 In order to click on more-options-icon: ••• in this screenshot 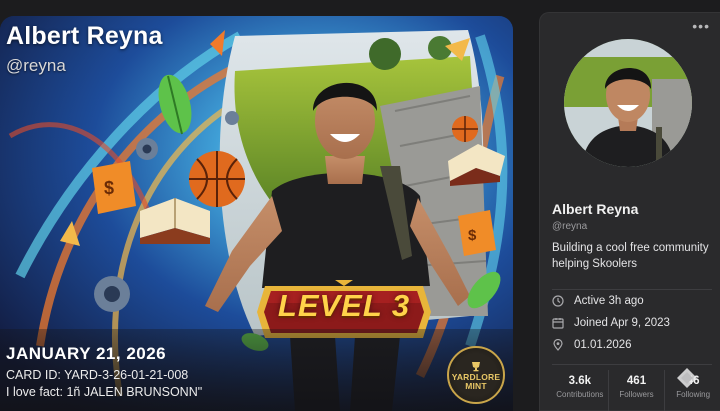, I will do `click(701, 26)`.